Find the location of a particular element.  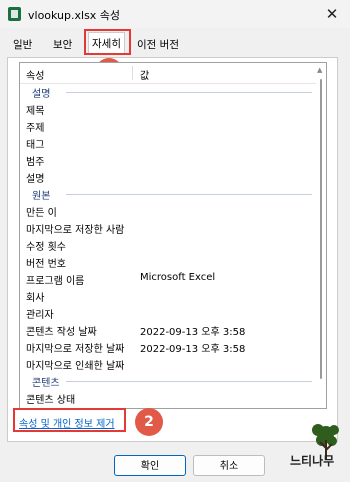

vertical-scrollbar: ▲ is located at coordinates (321, 235).